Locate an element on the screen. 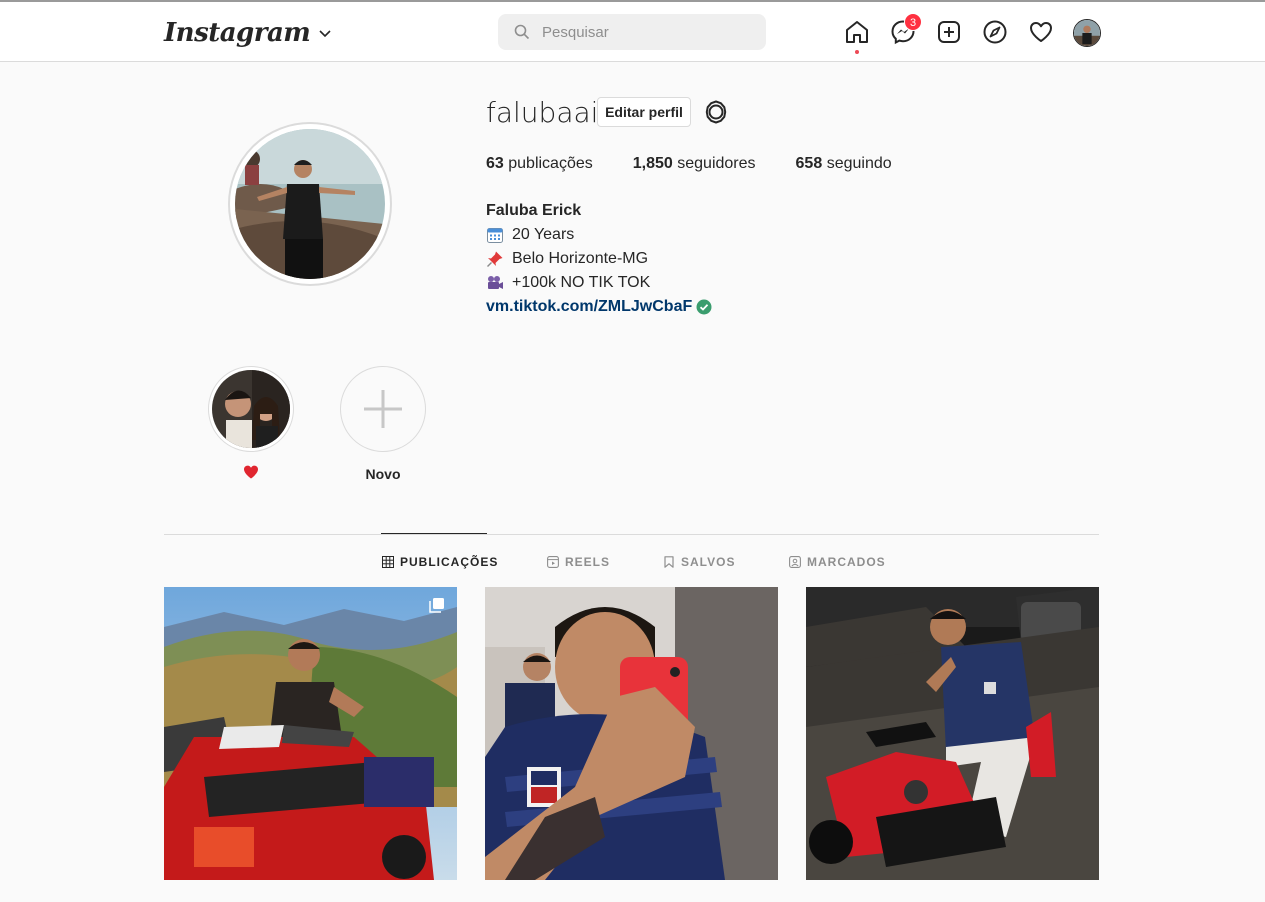 The height and width of the screenshot is (902, 1265). movie-camera-emoji-icon is located at coordinates (495, 282).